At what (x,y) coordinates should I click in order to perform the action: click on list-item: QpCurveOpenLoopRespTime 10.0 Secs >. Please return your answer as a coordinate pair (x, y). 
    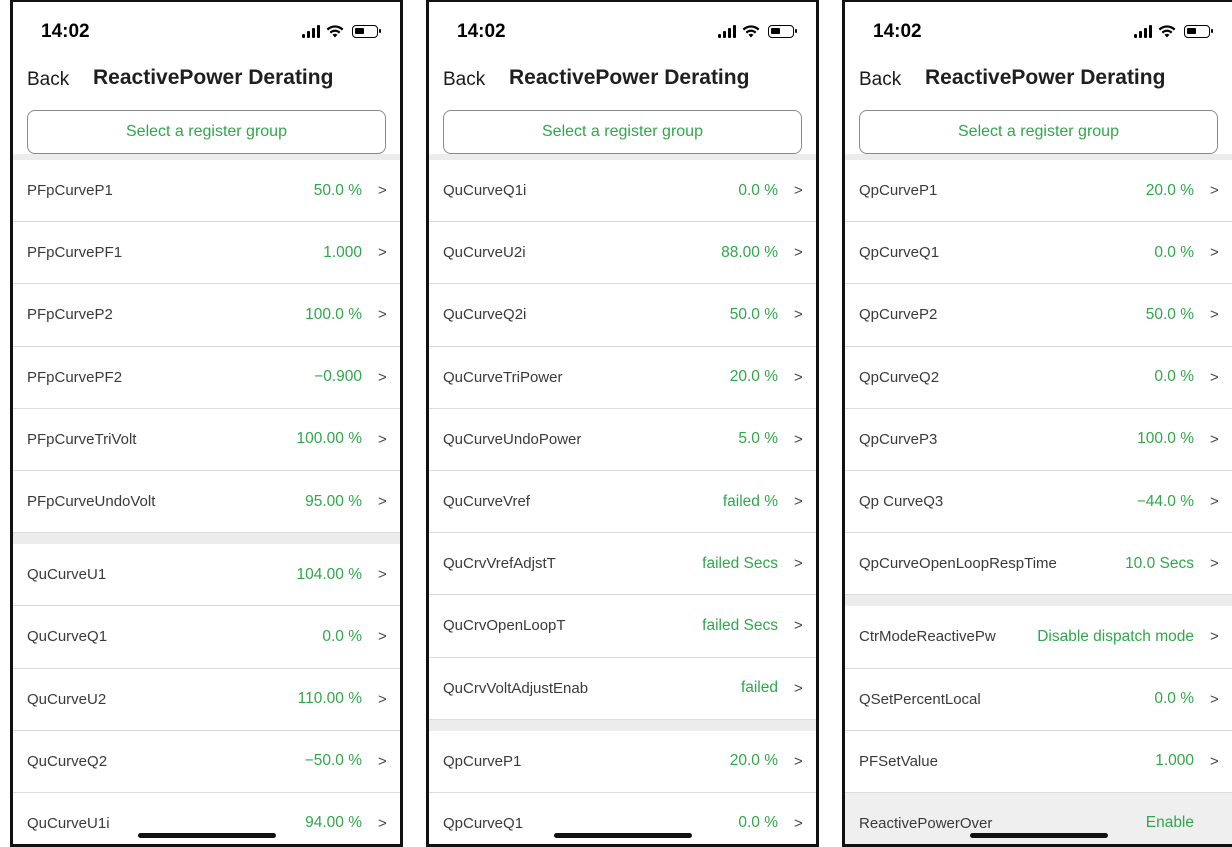
    Looking at the image, I should click on (1038, 564).